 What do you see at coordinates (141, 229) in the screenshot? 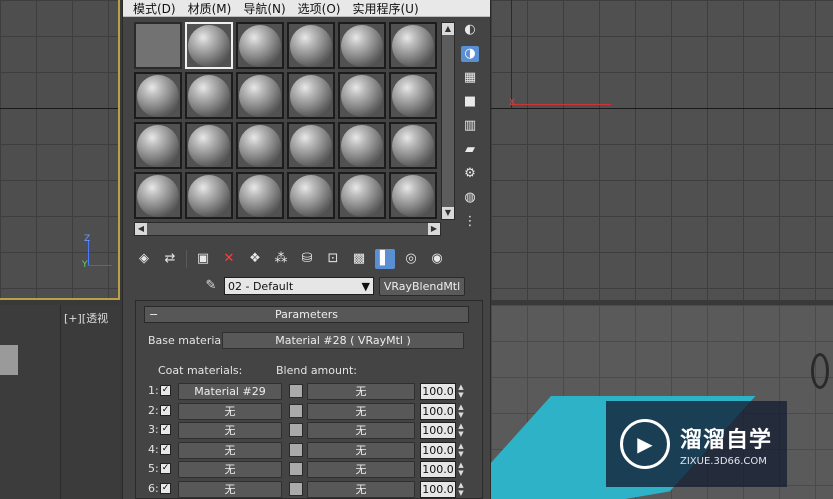
I see `scroll-left-arrow-icon: ◀` at bounding box center [141, 229].